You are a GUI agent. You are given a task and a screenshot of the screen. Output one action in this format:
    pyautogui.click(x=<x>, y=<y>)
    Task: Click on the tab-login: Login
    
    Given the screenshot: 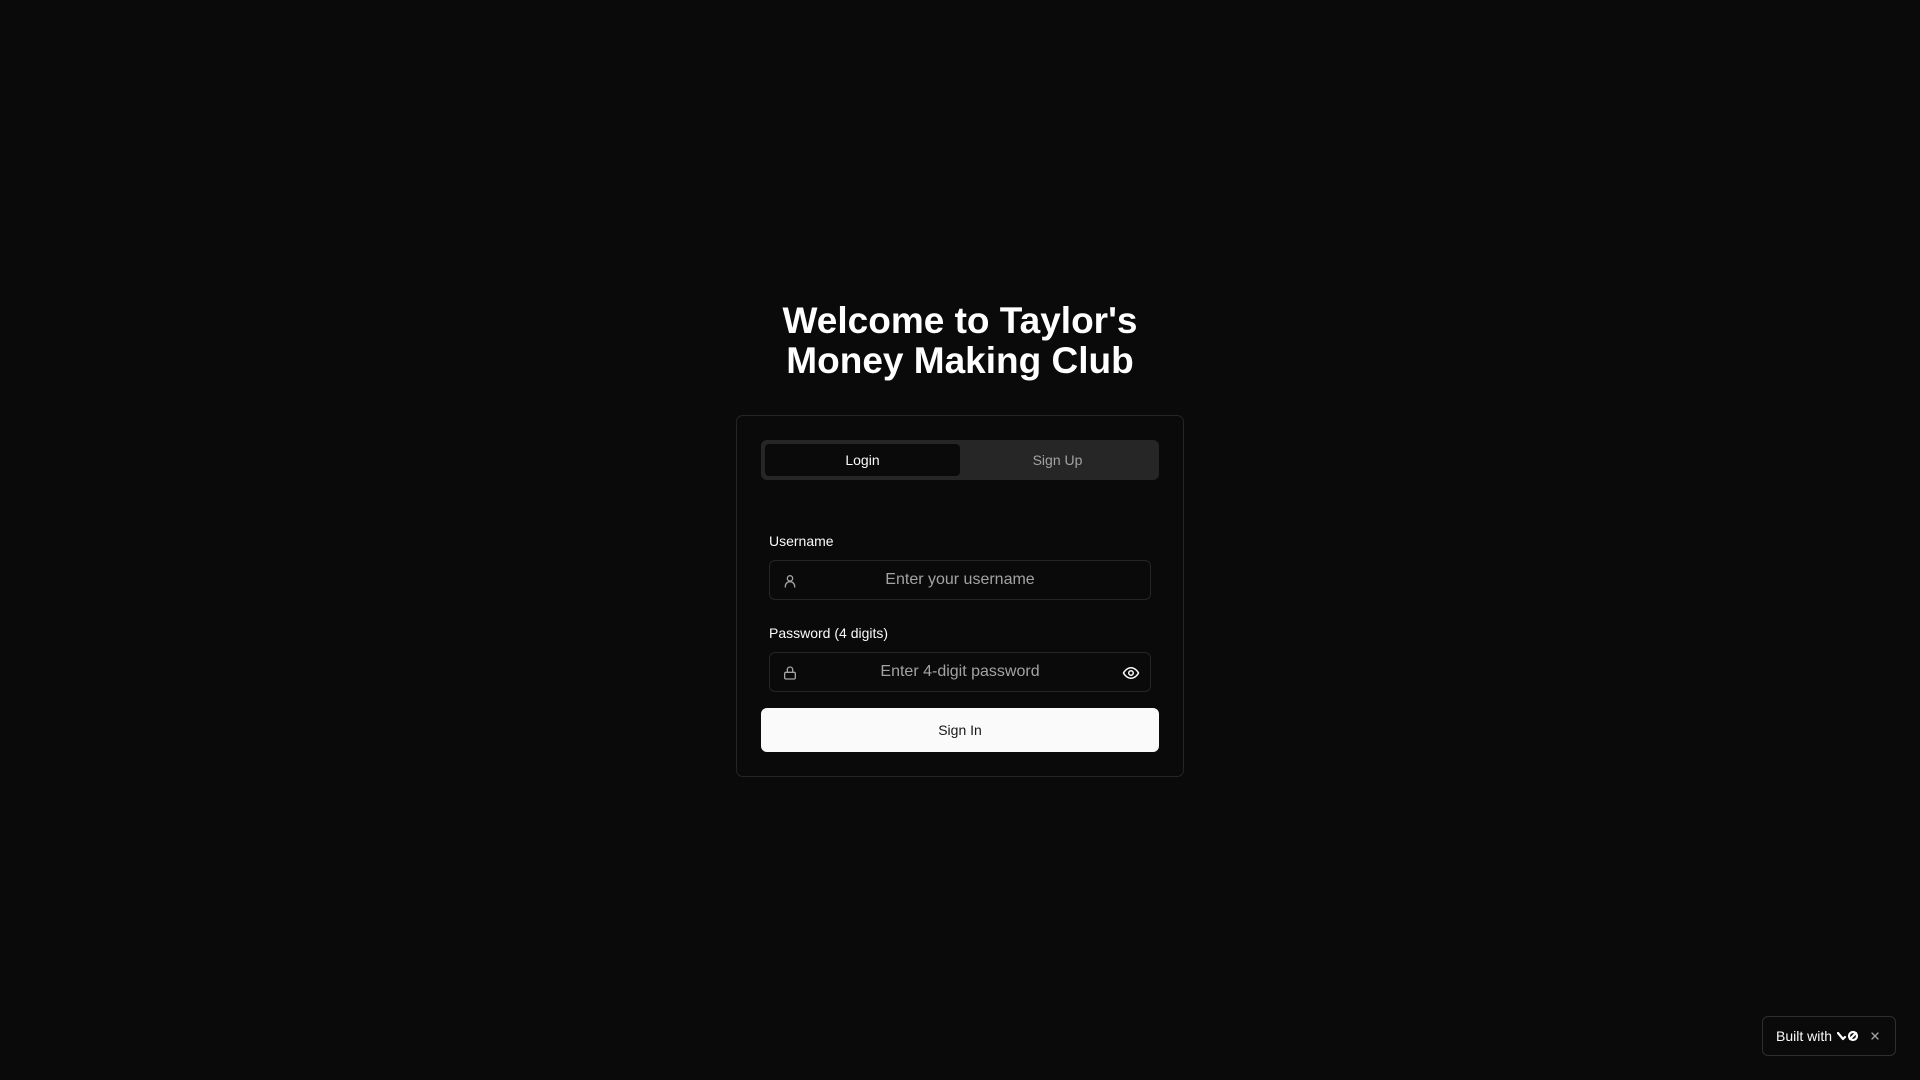 What is the action you would take?
    pyautogui.click(x=862, y=460)
    